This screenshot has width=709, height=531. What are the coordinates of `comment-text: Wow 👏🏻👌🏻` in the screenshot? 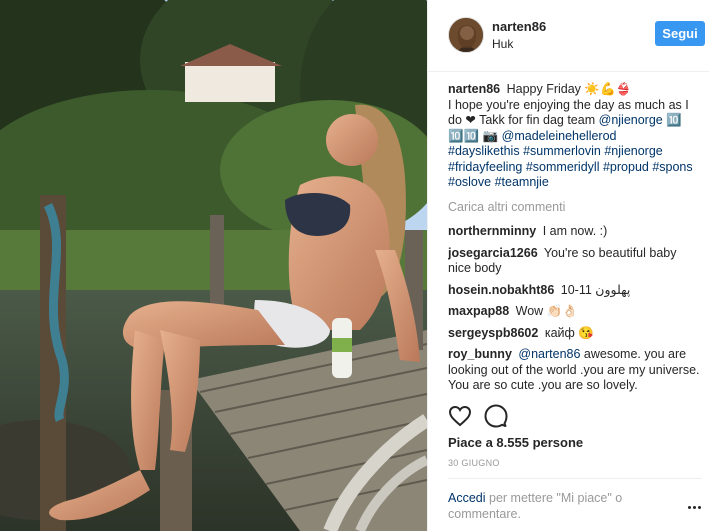 It's located at (546, 311).